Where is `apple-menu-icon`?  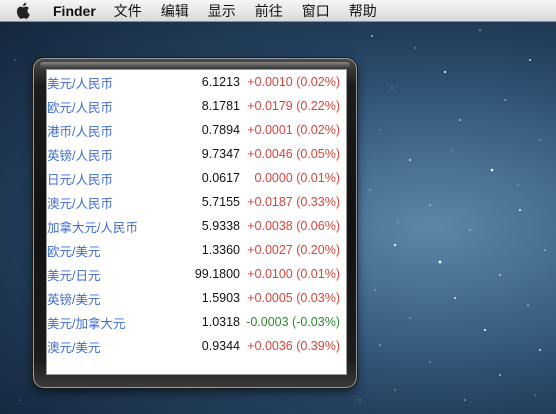
apple-menu-icon is located at coordinates (23, 10).